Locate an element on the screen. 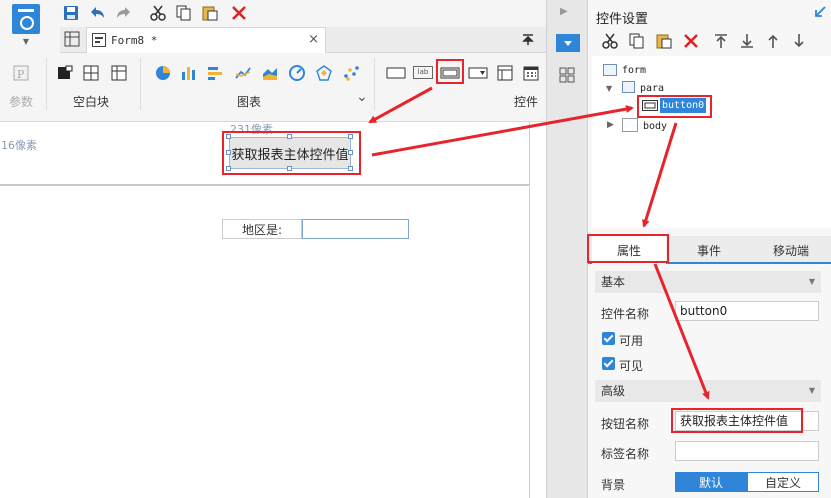  arrow-tree-to-tab is located at coordinates (659, 175).